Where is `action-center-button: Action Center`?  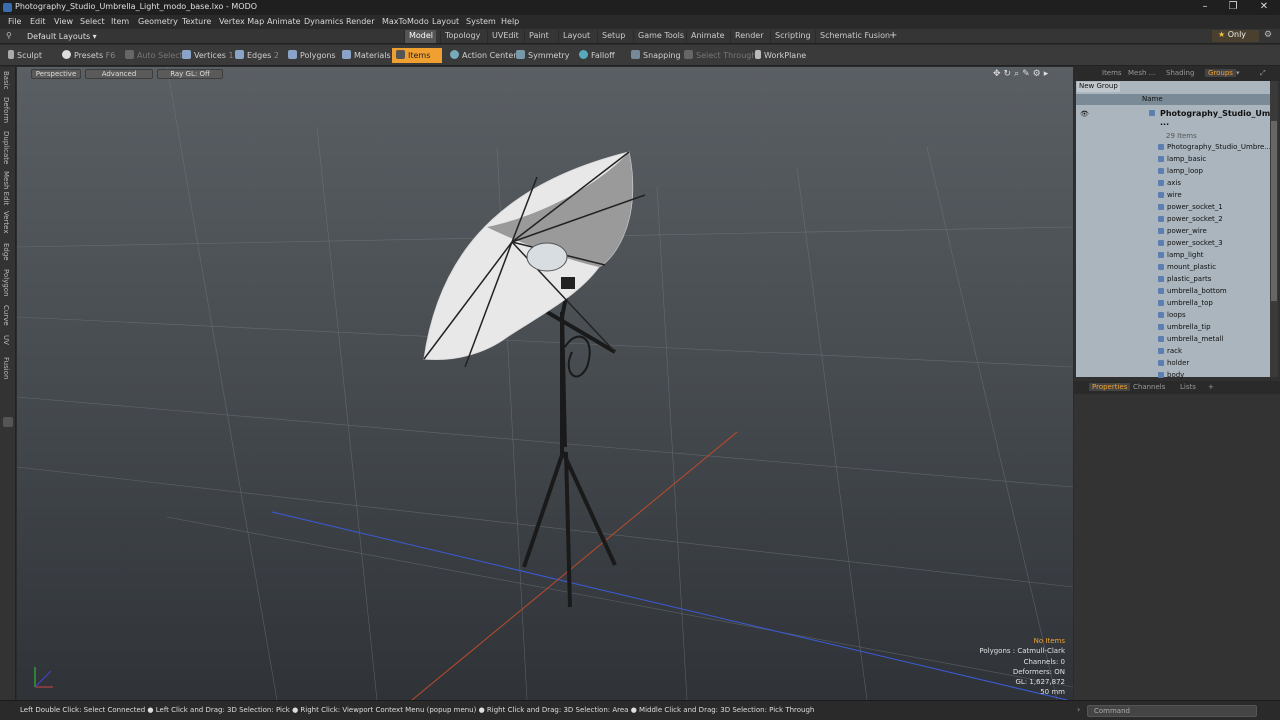
action-center-button: Action Center is located at coordinates (483, 55).